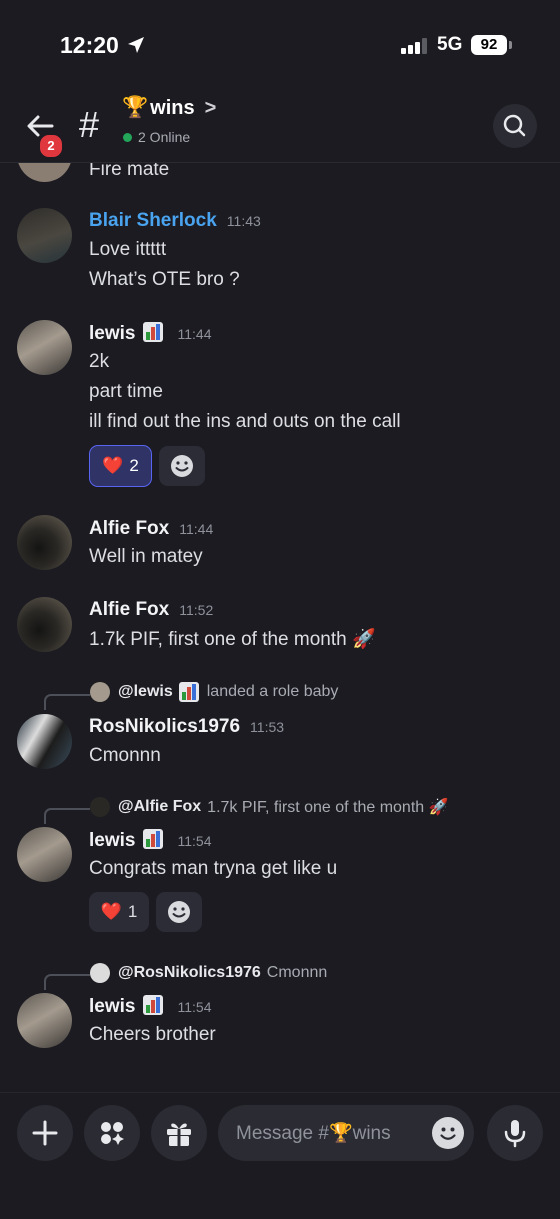  Describe the element at coordinates (51, 146) in the screenshot. I see `unread-badge: 2` at that location.